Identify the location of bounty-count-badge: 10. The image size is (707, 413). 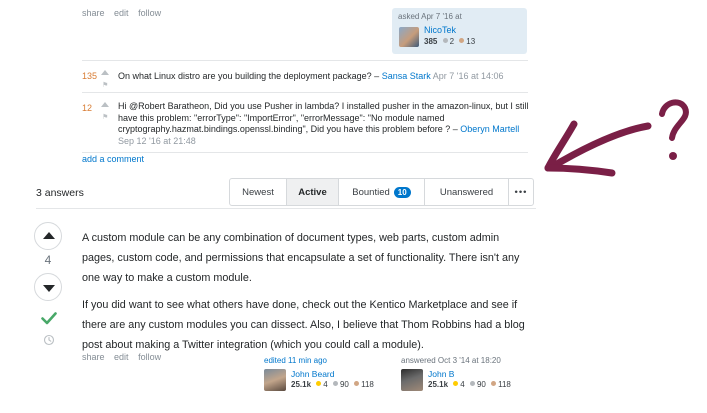
(402, 192).